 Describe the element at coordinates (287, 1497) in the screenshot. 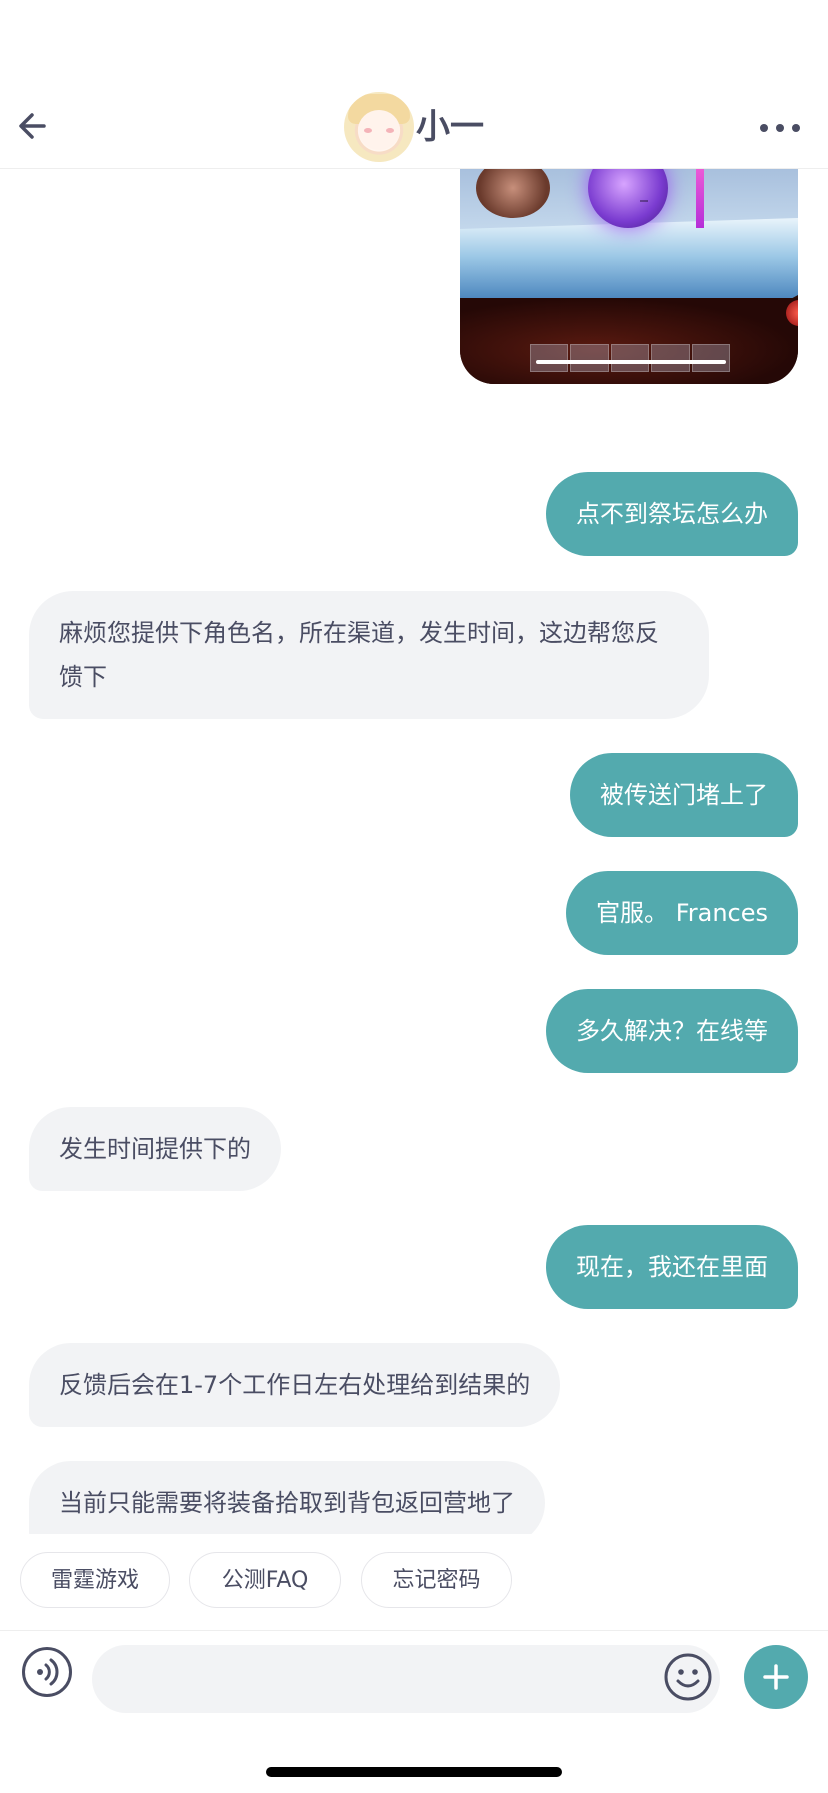

I see `incoming-message: 当前只能需要将装备拾取到背包返回营地了` at that location.